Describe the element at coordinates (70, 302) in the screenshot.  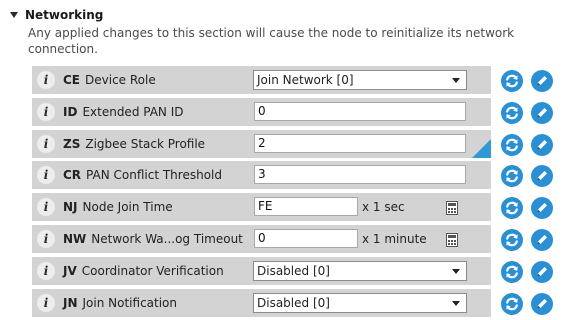
I see `setting-code: JN` at that location.